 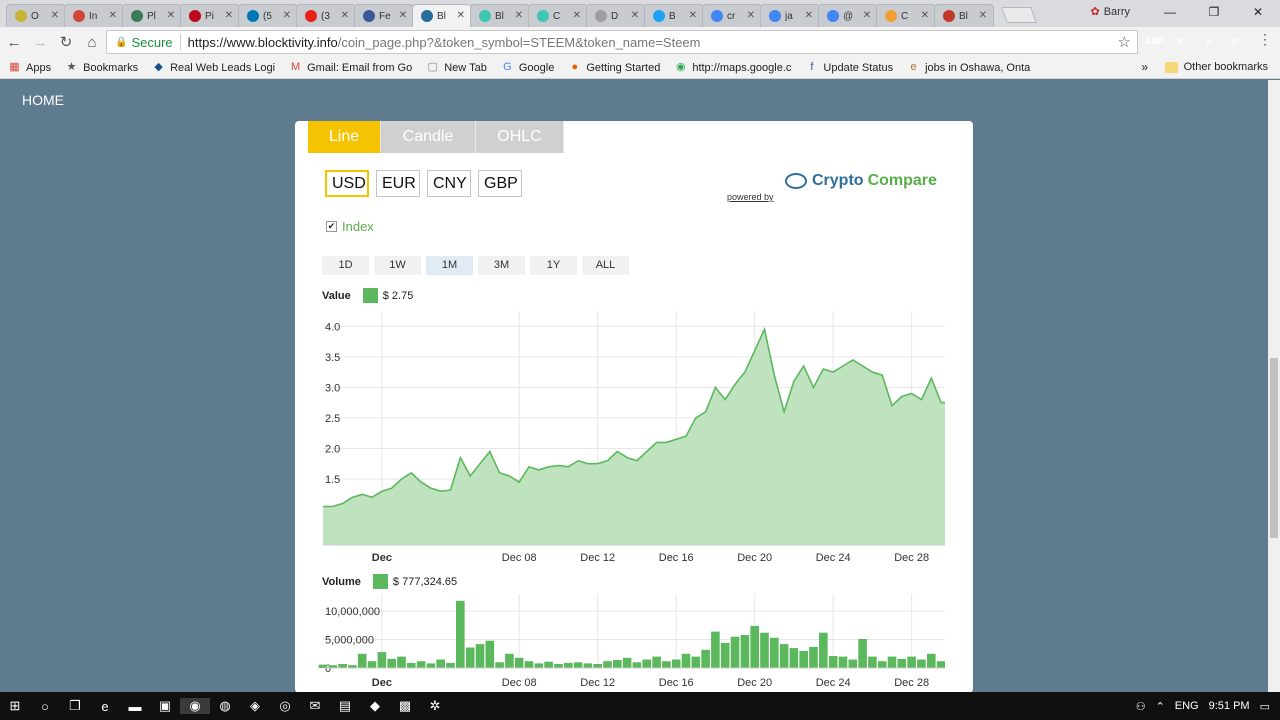 I want to click on app-blue-icon: ▩, so click(x=405, y=706).